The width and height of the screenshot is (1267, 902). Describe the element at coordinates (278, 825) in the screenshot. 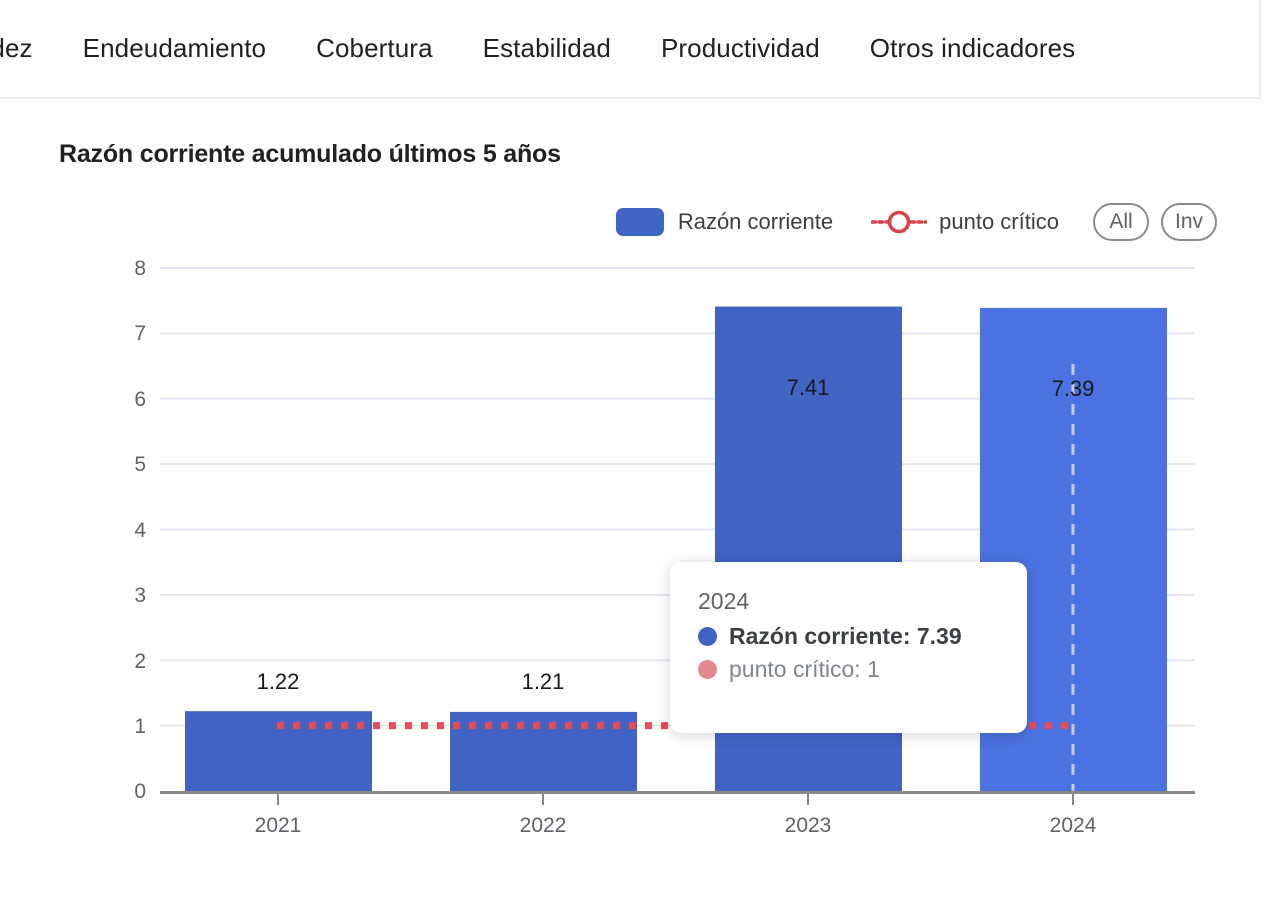

I see `x-tick-2021: 2021` at that location.